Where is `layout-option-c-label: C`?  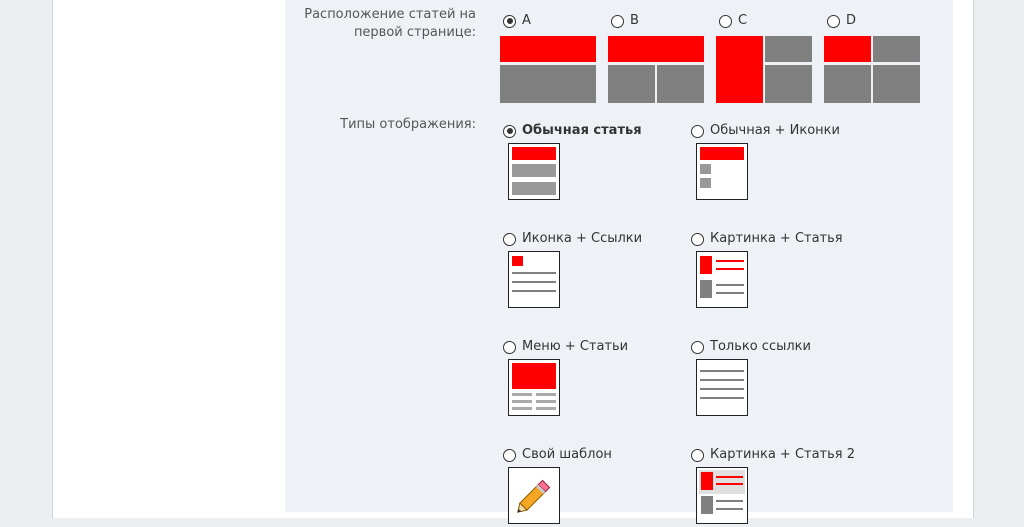 layout-option-c-label: C is located at coordinates (743, 20).